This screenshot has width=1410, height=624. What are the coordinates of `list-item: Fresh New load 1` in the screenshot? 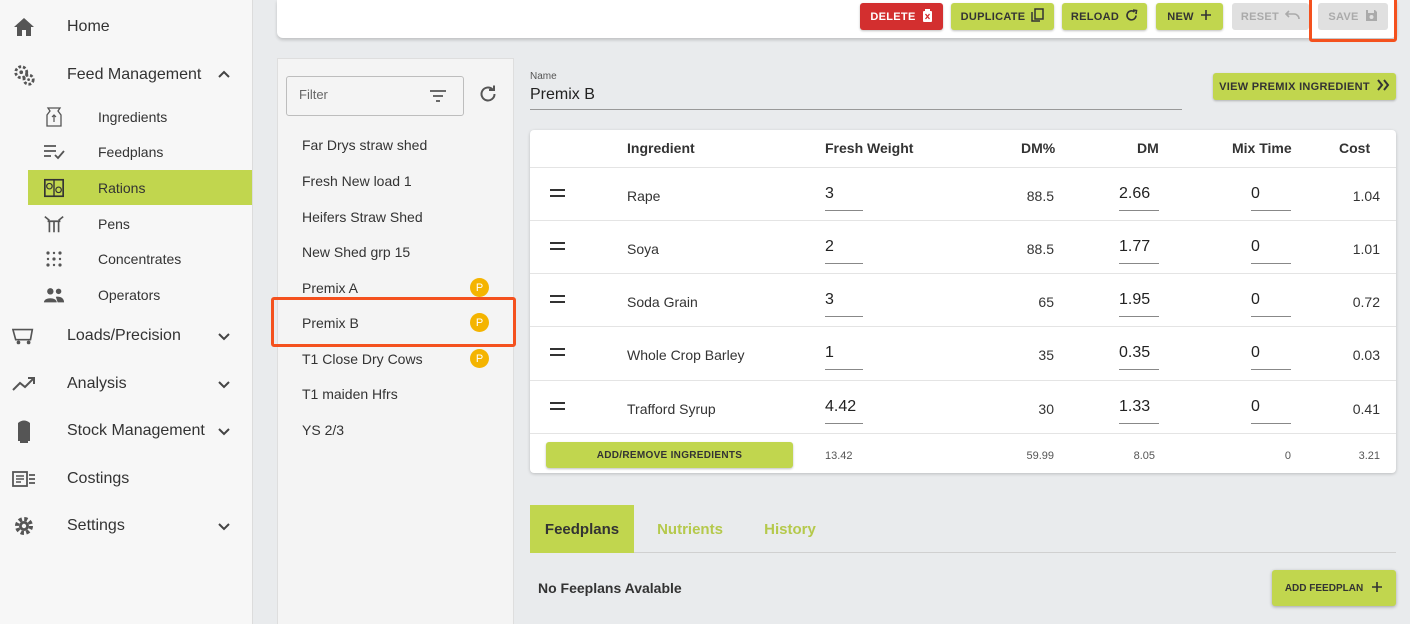 It's located at (396, 180).